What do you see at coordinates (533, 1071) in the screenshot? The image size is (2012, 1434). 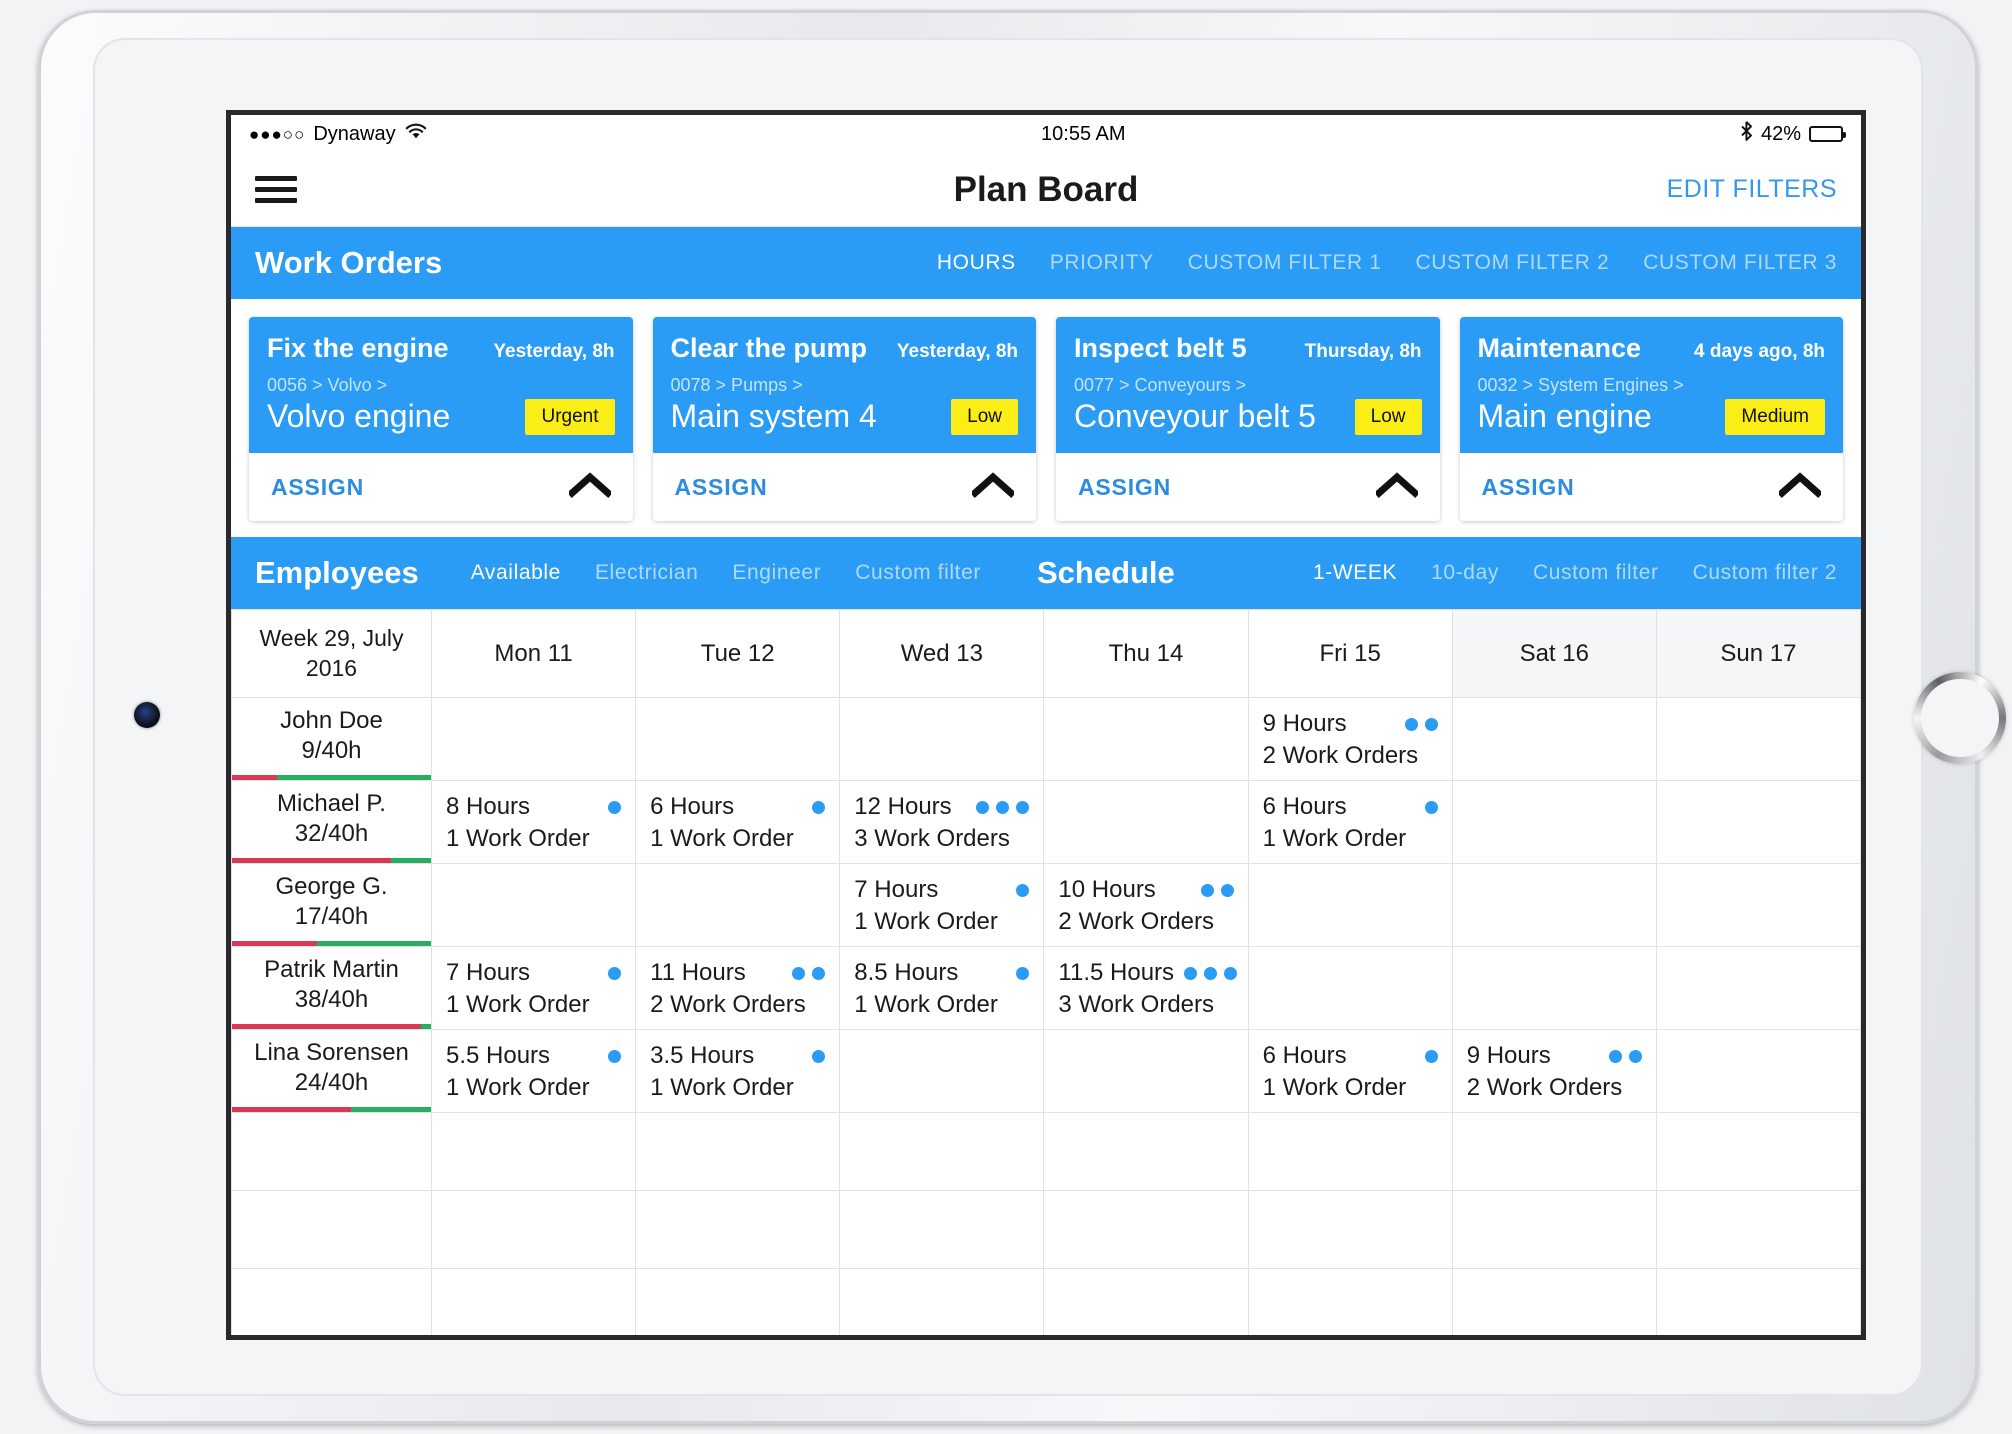 I see `schedule-assignment-cell: 5.5 Hours 1 Work Order` at bounding box center [533, 1071].